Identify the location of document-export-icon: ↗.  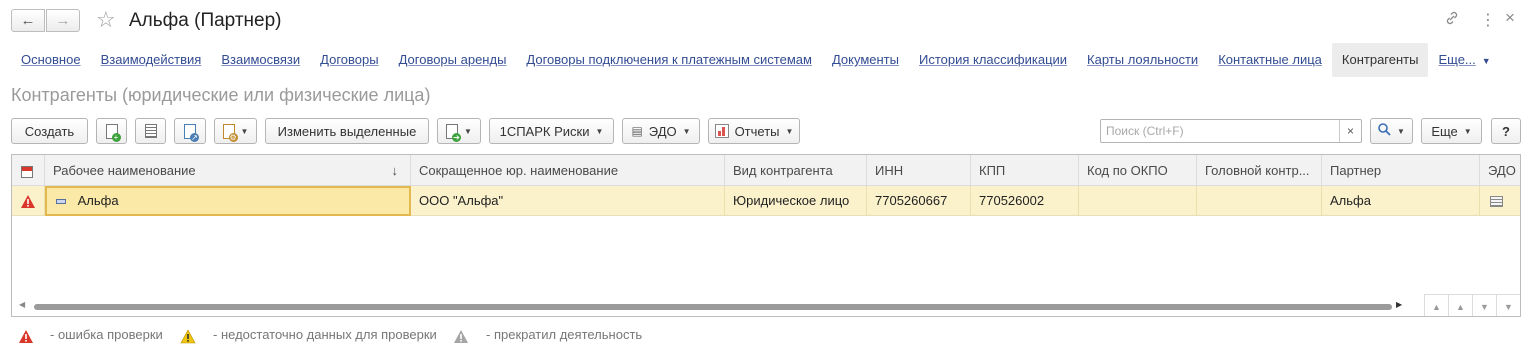
(191, 132).